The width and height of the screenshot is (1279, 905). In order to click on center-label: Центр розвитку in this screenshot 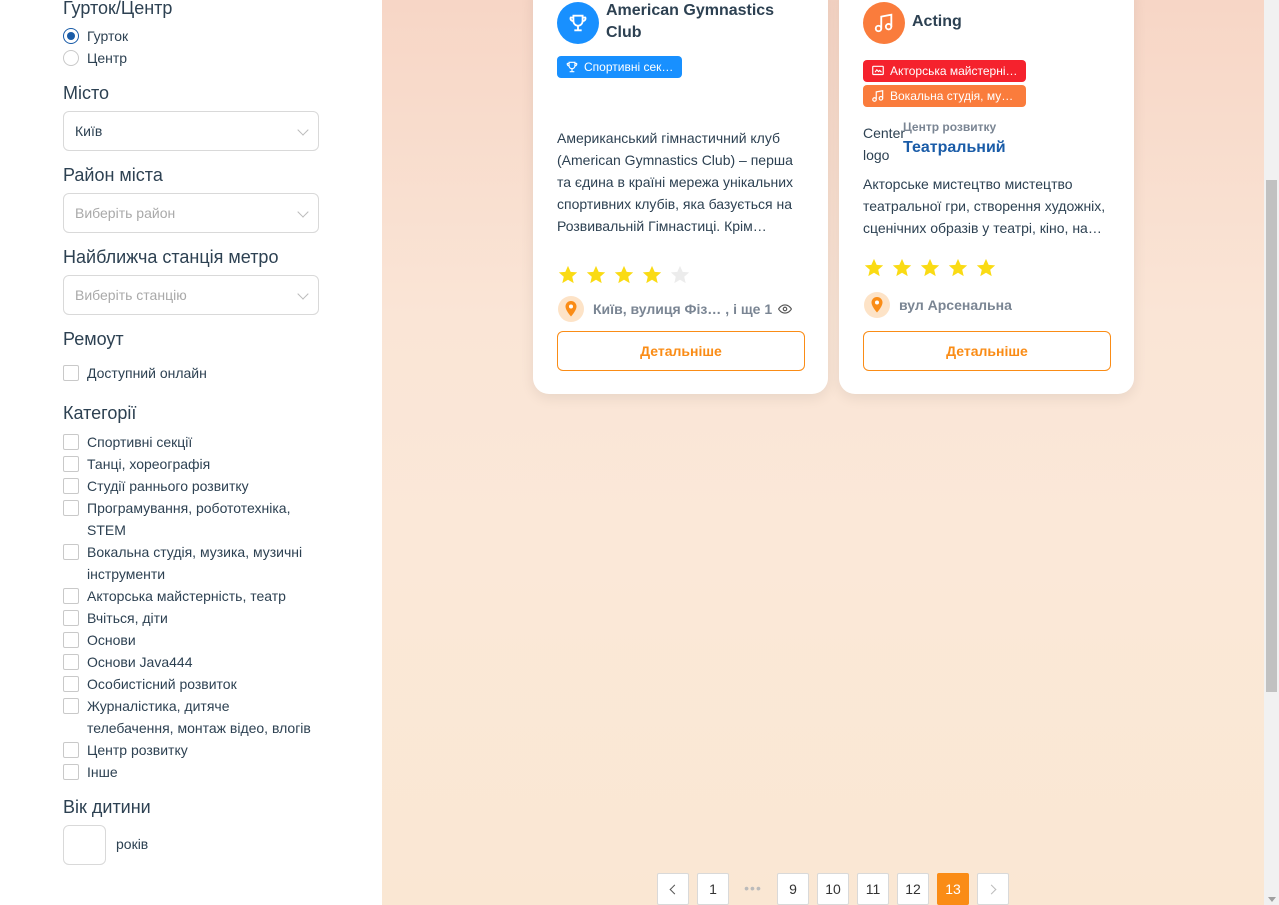, I will do `click(950, 127)`.